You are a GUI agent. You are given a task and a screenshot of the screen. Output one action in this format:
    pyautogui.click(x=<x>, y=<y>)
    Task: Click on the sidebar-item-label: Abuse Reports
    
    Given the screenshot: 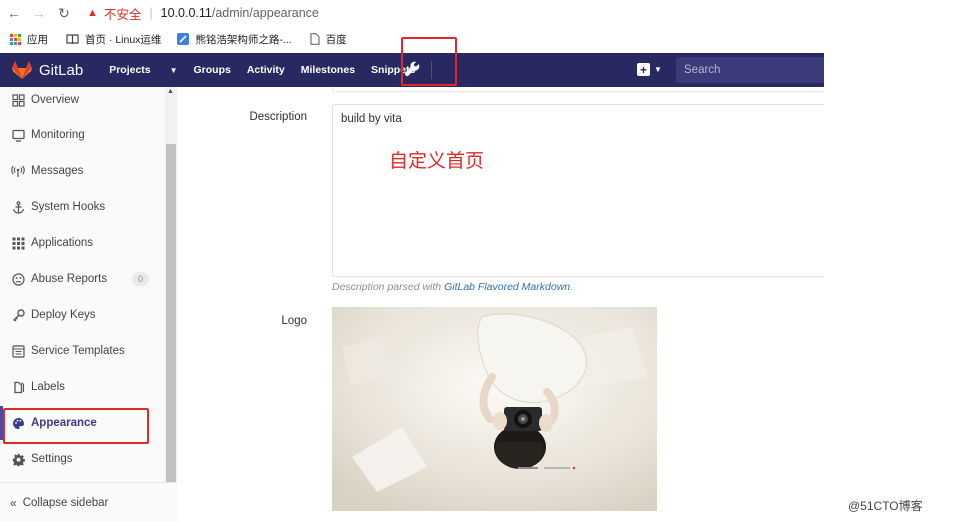 What is the action you would take?
    pyautogui.click(x=69, y=279)
    